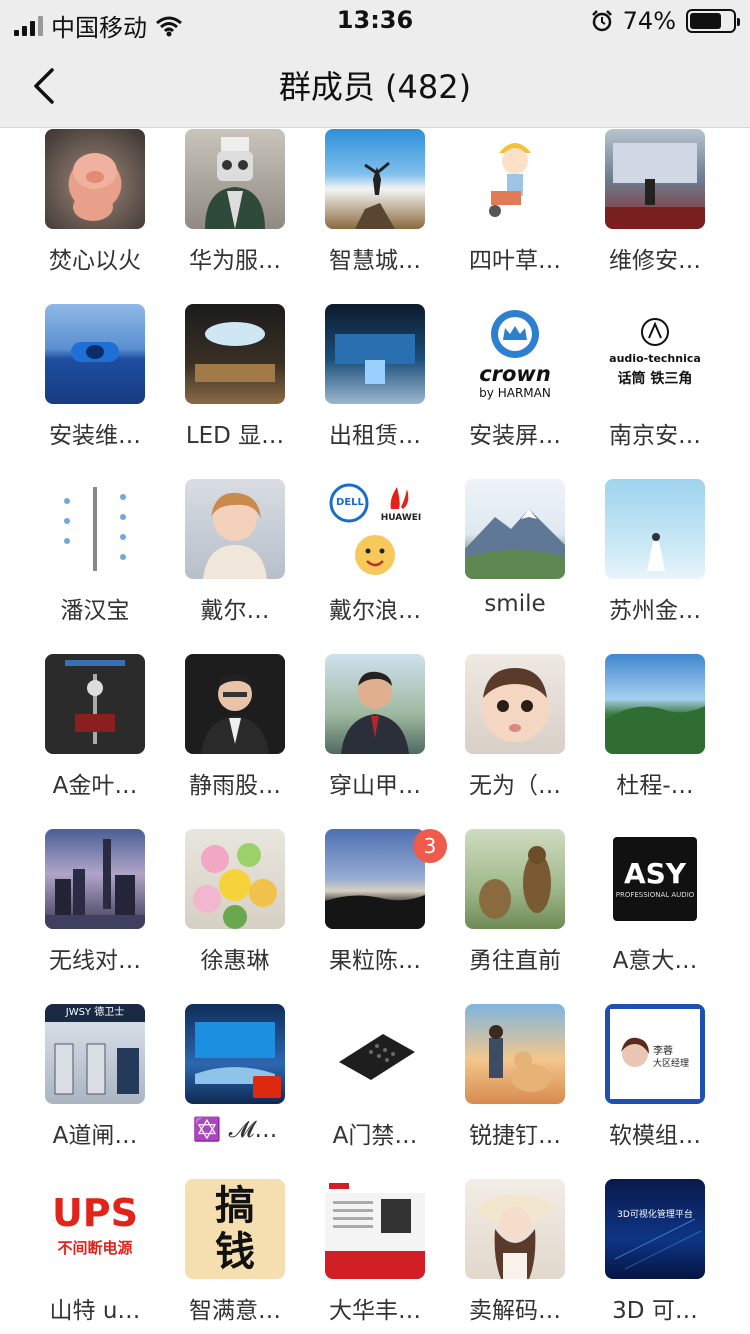 This screenshot has height=1334, width=750. I want to click on cartoon-worker-avatar, so click(515, 179).